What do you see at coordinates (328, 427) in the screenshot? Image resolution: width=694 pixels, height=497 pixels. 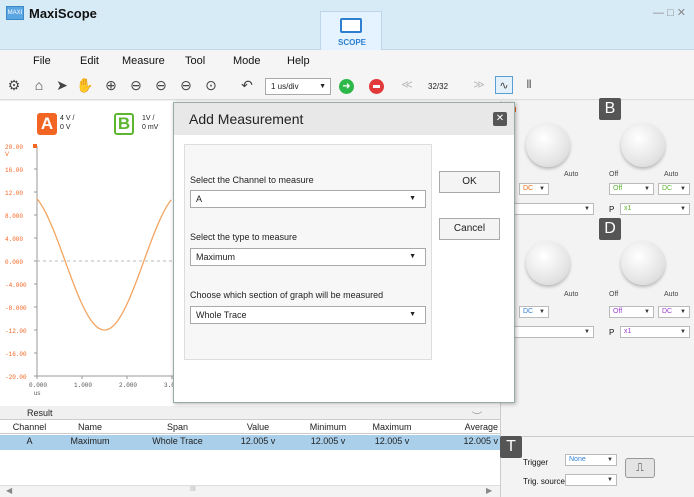 I see `column-minimum: Minimum` at bounding box center [328, 427].